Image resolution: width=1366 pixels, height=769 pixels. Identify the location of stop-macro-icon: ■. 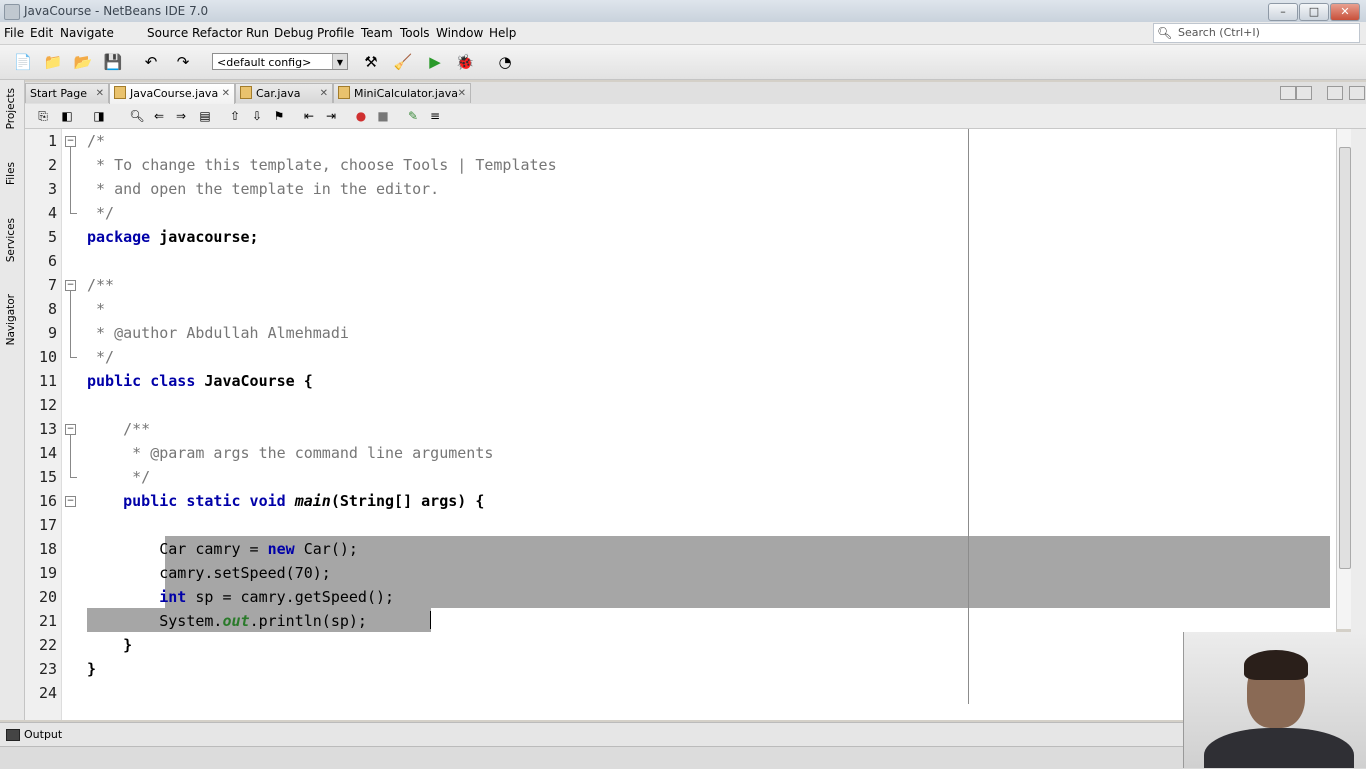
(383, 116).